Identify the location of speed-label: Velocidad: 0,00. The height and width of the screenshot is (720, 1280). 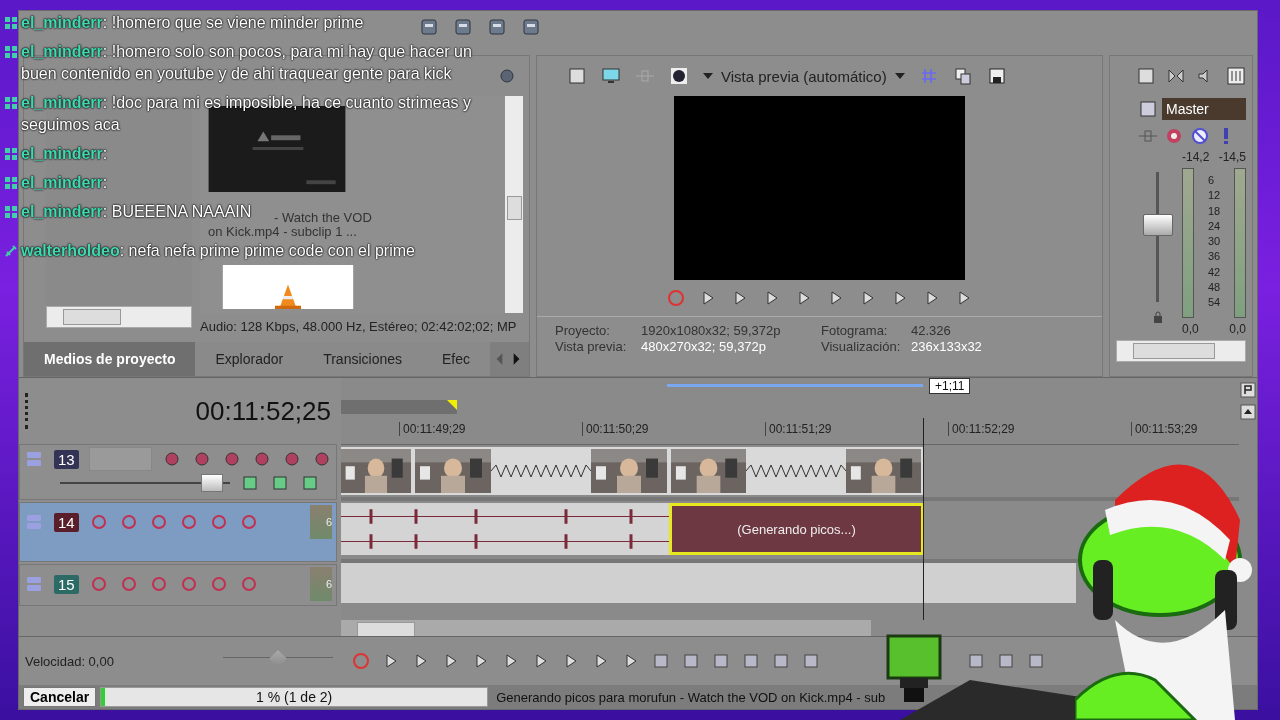
(69, 661).